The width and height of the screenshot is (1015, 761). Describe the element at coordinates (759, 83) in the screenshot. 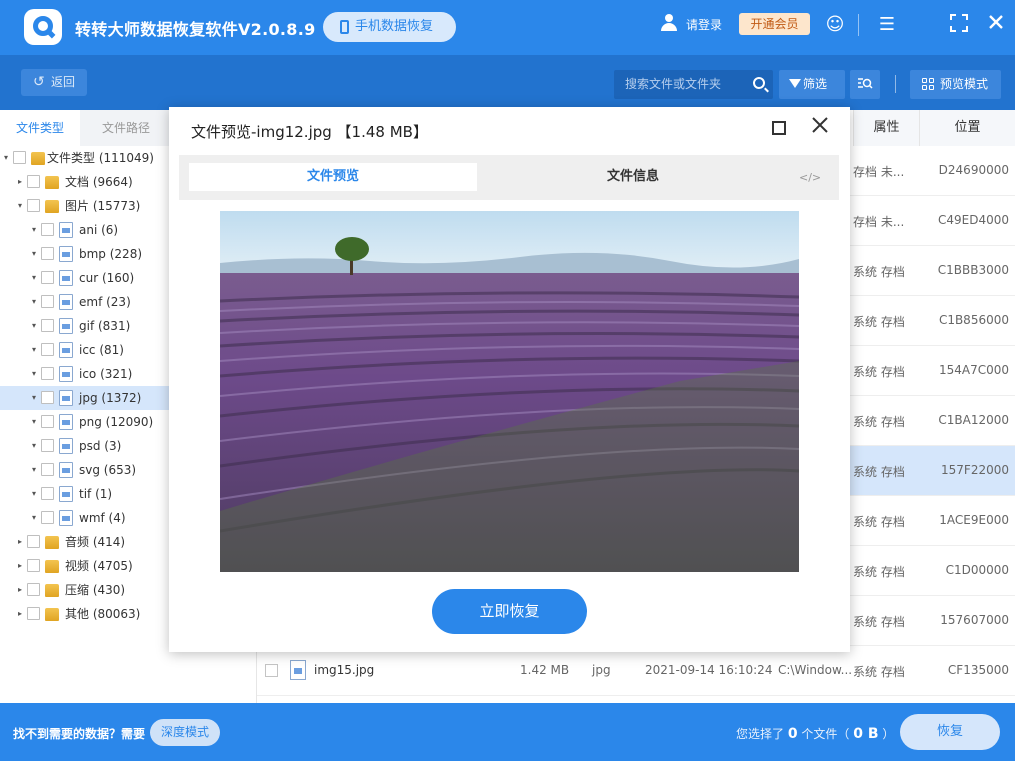

I see `search-icon` at that location.